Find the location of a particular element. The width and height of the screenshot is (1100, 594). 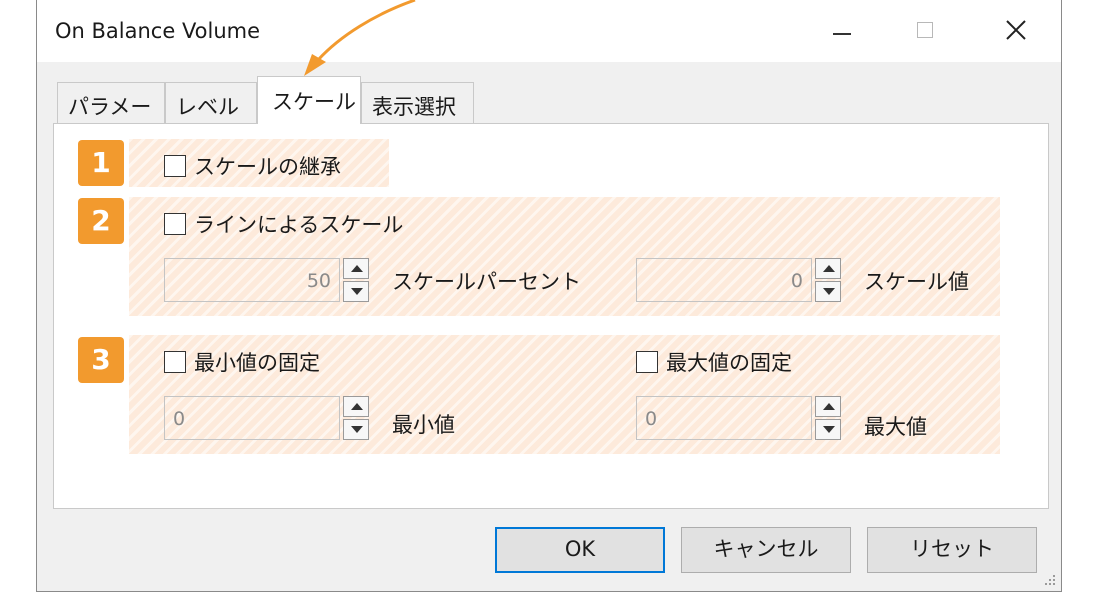

min-value-label: 最小値 is located at coordinates (423, 425).